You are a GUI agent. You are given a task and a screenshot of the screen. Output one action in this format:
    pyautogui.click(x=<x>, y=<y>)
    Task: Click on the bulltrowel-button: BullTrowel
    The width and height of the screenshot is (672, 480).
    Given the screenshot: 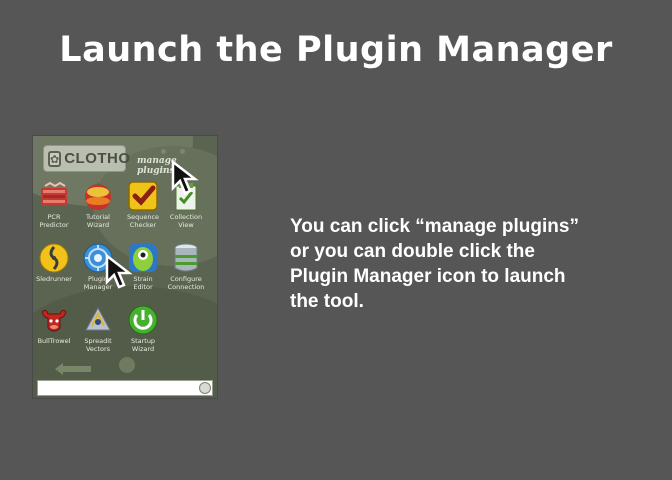 What is the action you would take?
    pyautogui.click(x=54, y=324)
    